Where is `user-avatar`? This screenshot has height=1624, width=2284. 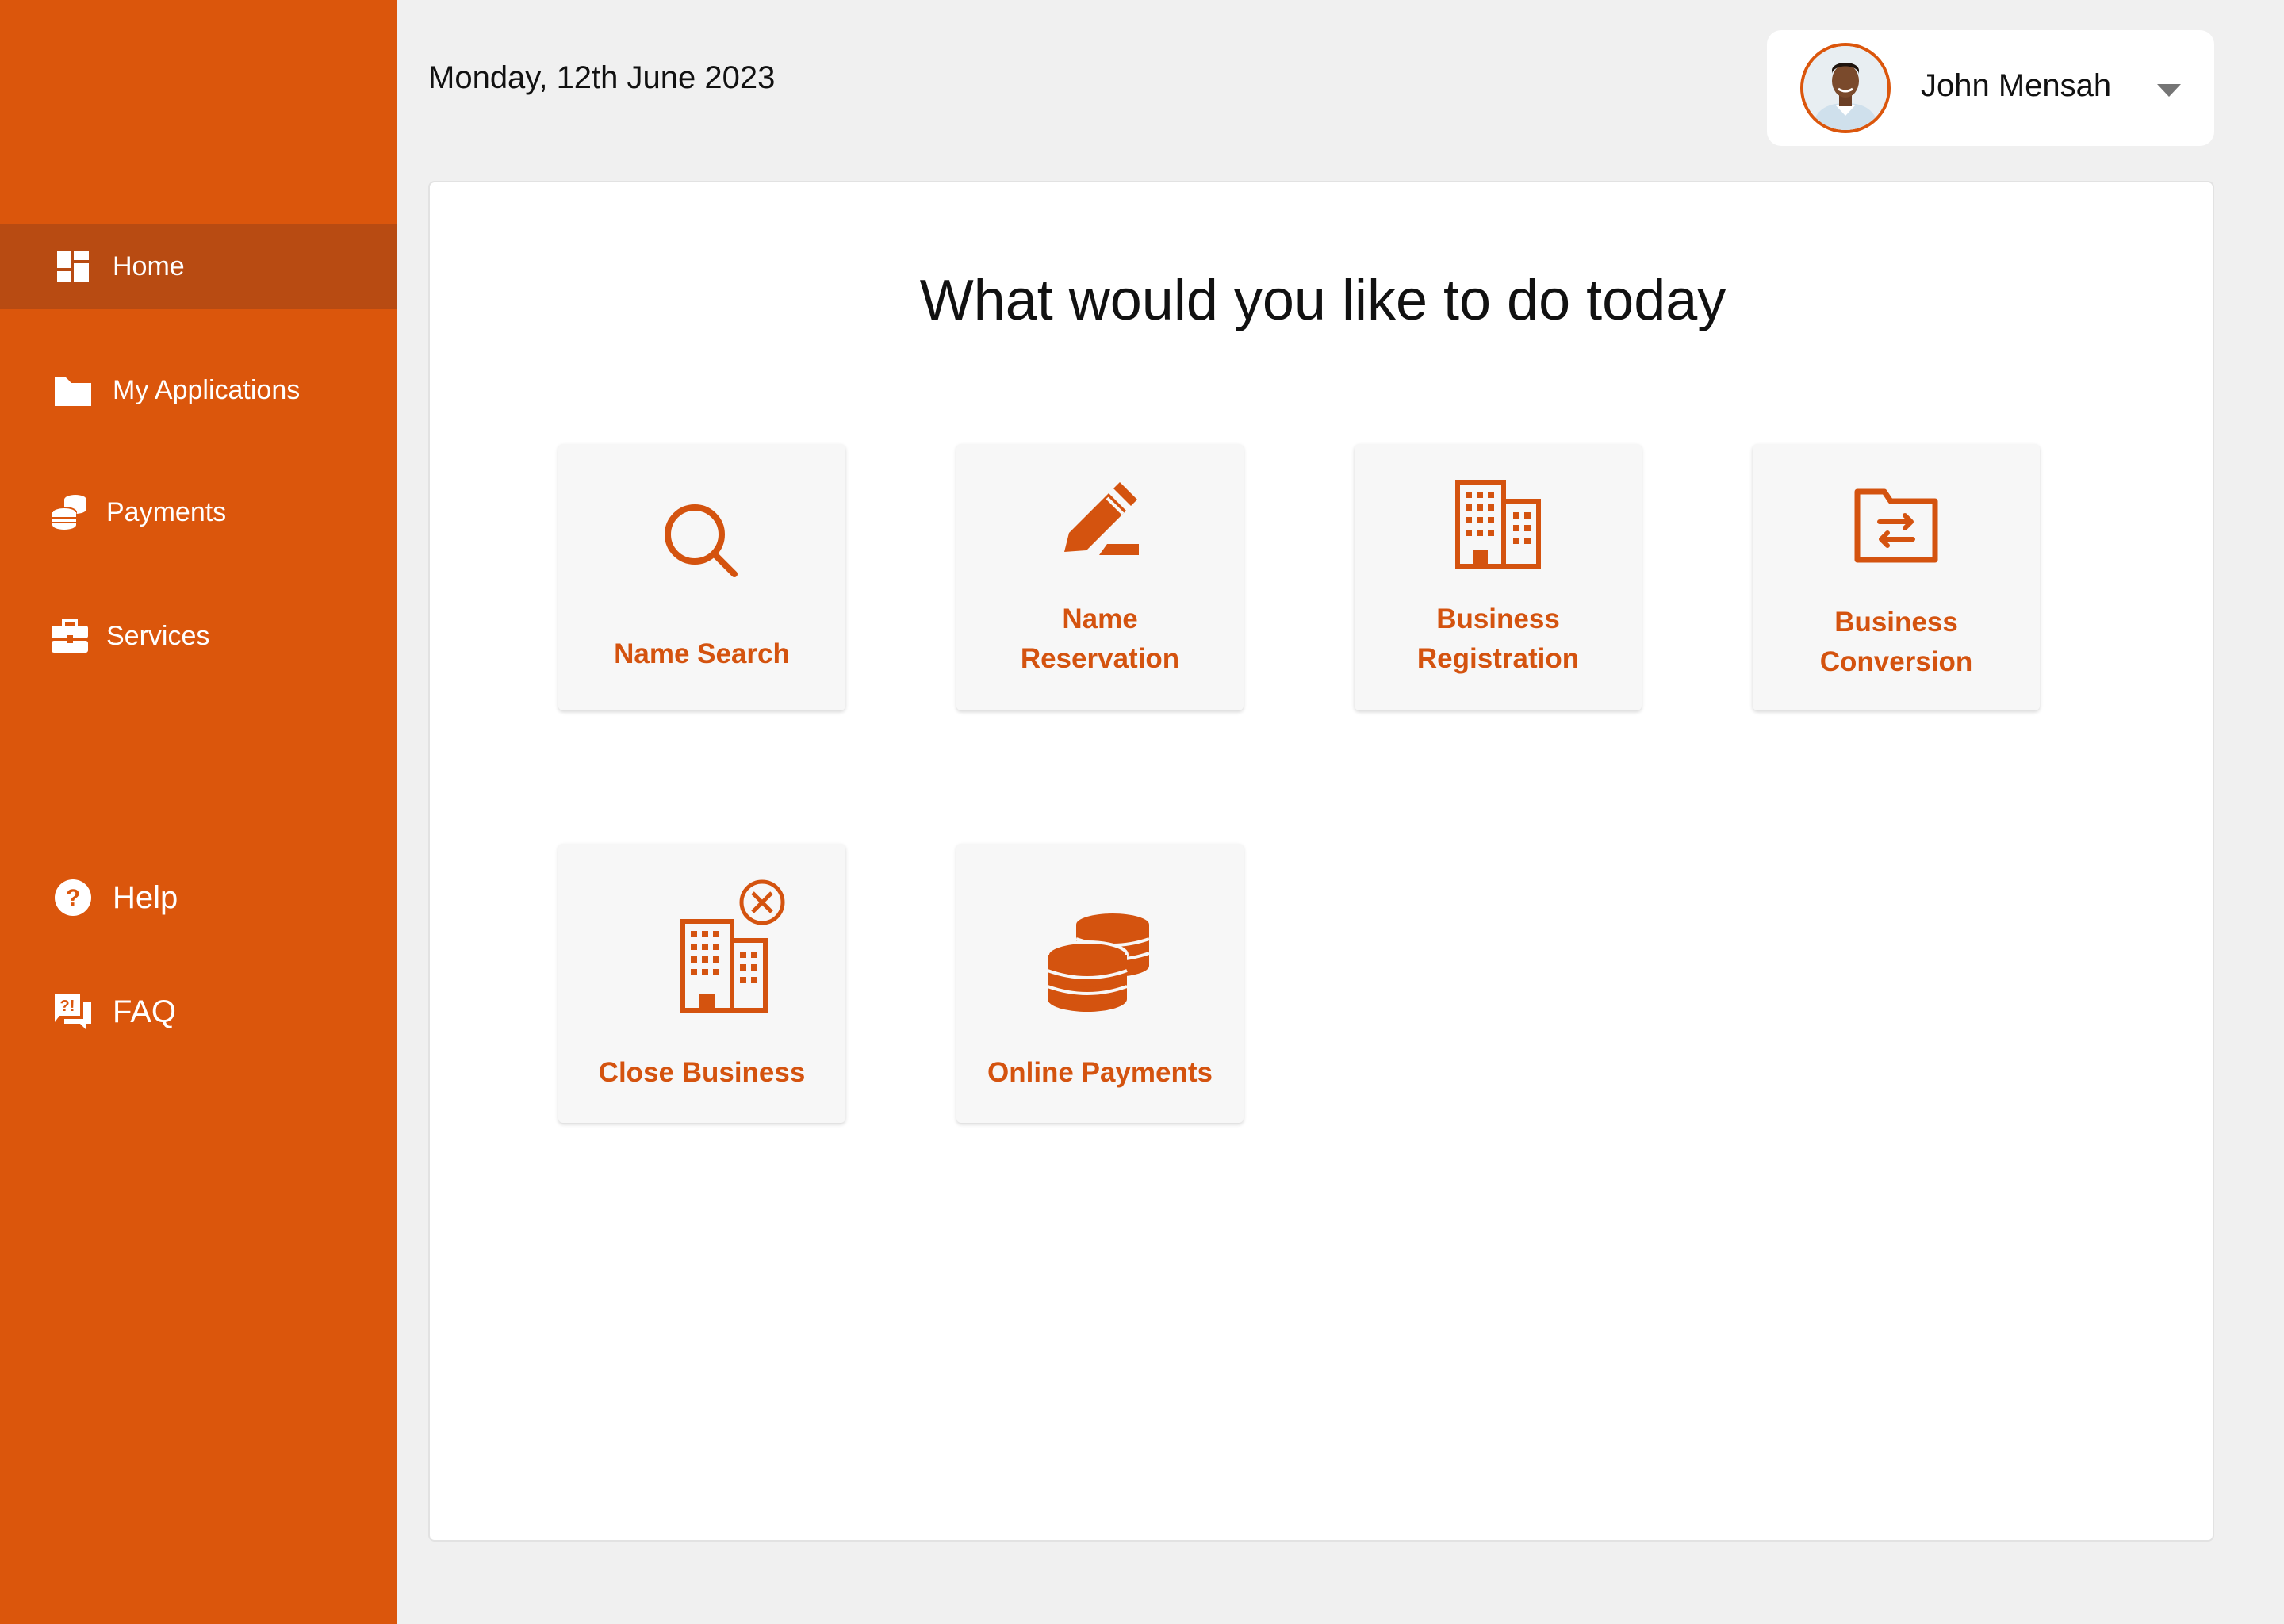 user-avatar is located at coordinates (1845, 88).